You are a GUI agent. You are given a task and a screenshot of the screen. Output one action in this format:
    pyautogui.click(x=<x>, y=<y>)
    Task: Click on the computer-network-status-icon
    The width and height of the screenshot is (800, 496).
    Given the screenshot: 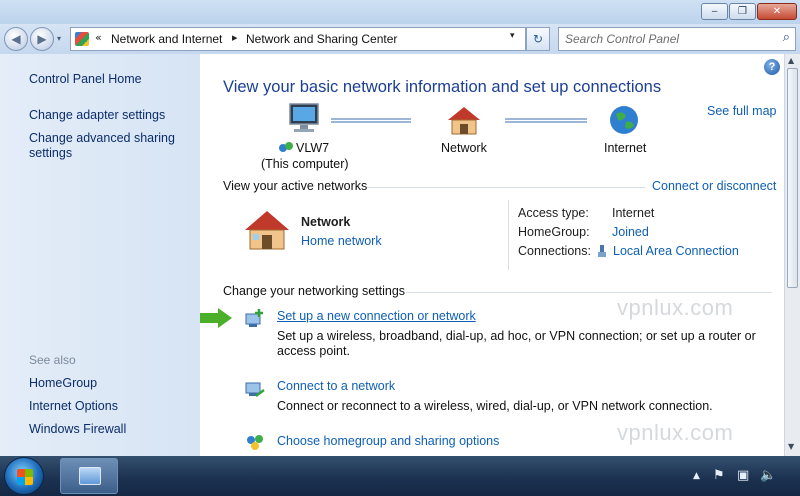 What is the action you would take?
    pyautogui.click(x=286, y=147)
    